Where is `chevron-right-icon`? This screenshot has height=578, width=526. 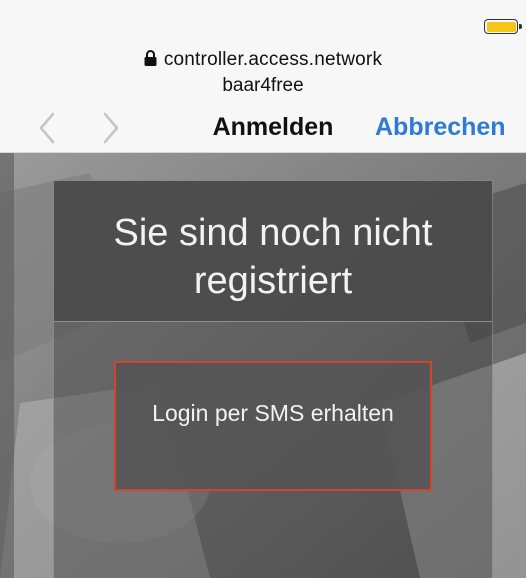
chevron-right-icon is located at coordinates (111, 128).